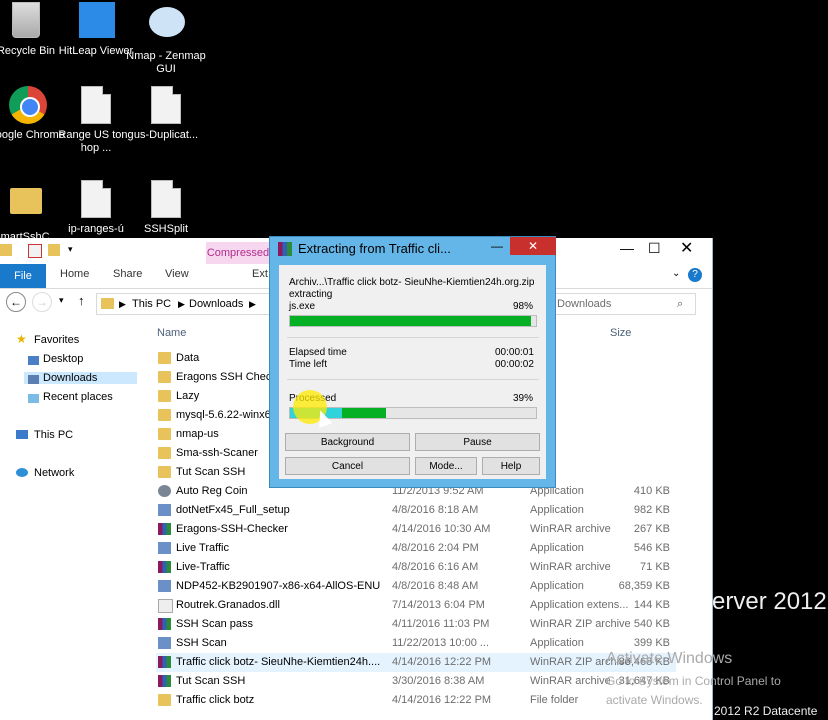 This screenshot has width=828, height=720. Describe the element at coordinates (166, 39) in the screenshot. I see `desktop-icon-nmap: Nmap - Zenmap GUI` at that location.